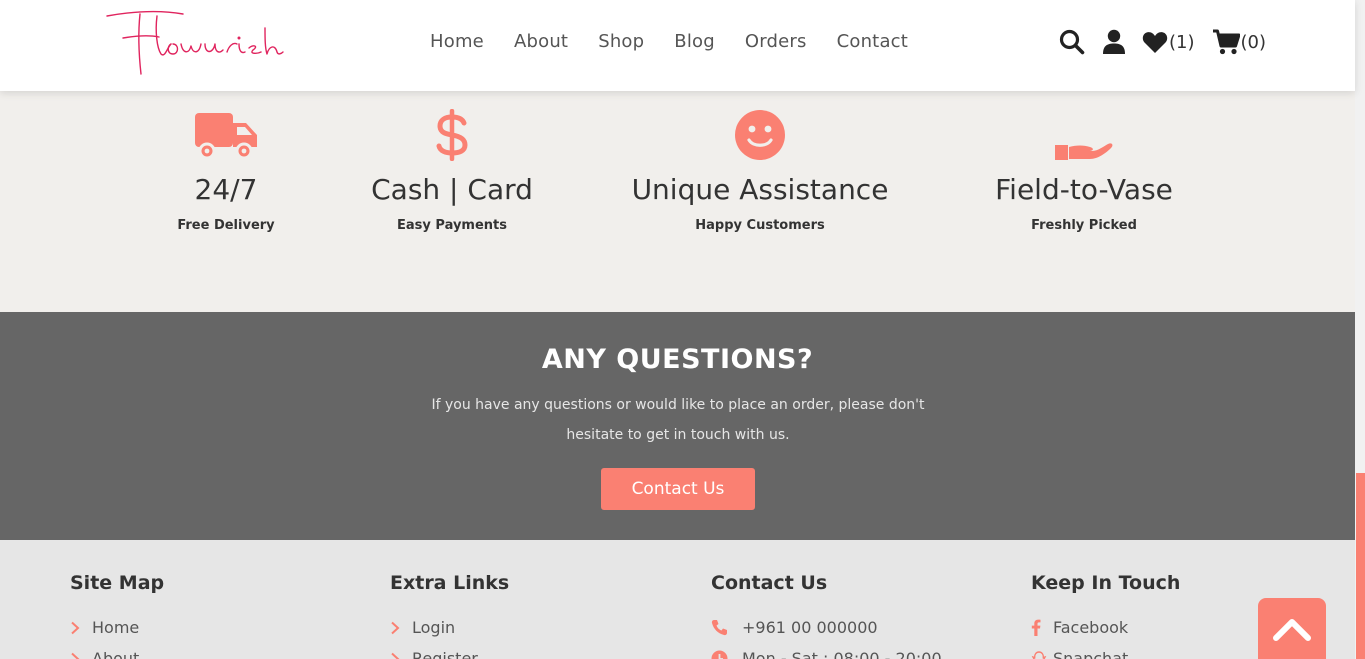  Describe the element at coordinates (226, 136) in the screenshot. I see `truck-icon` at that location.